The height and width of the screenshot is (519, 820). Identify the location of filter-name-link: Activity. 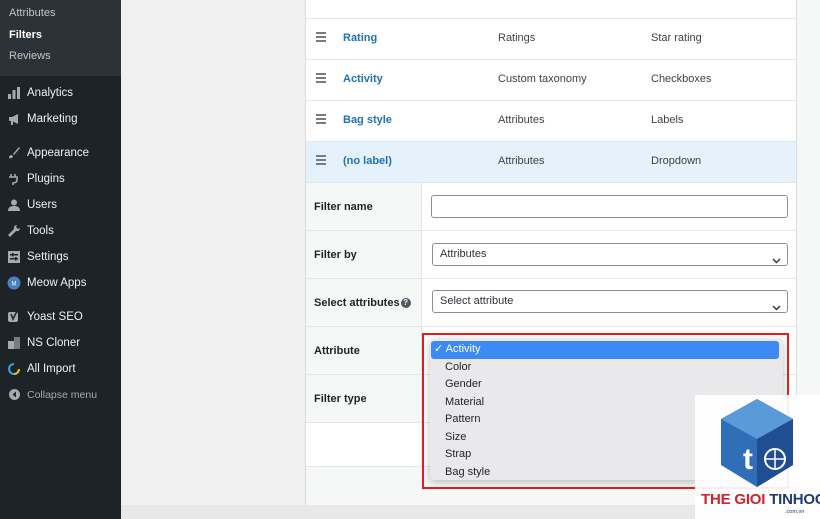
(363, 79).